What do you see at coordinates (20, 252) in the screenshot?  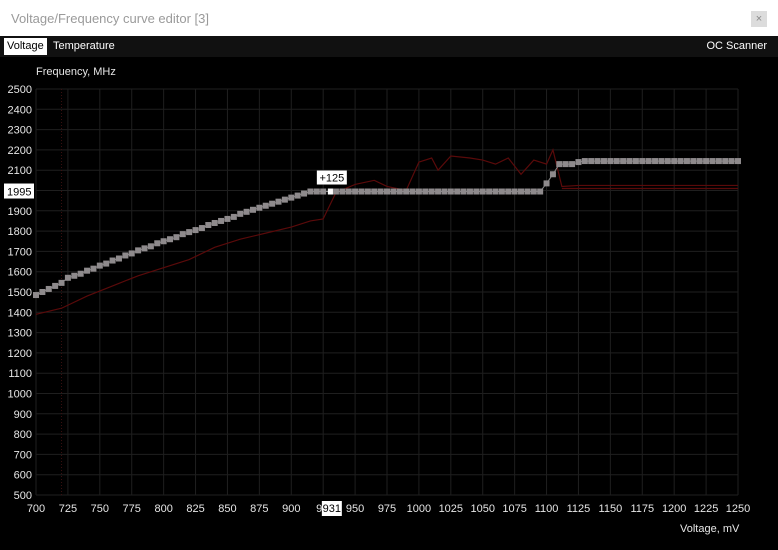 I see `y-tick-label: 1700` at bounding box center [20, 252].